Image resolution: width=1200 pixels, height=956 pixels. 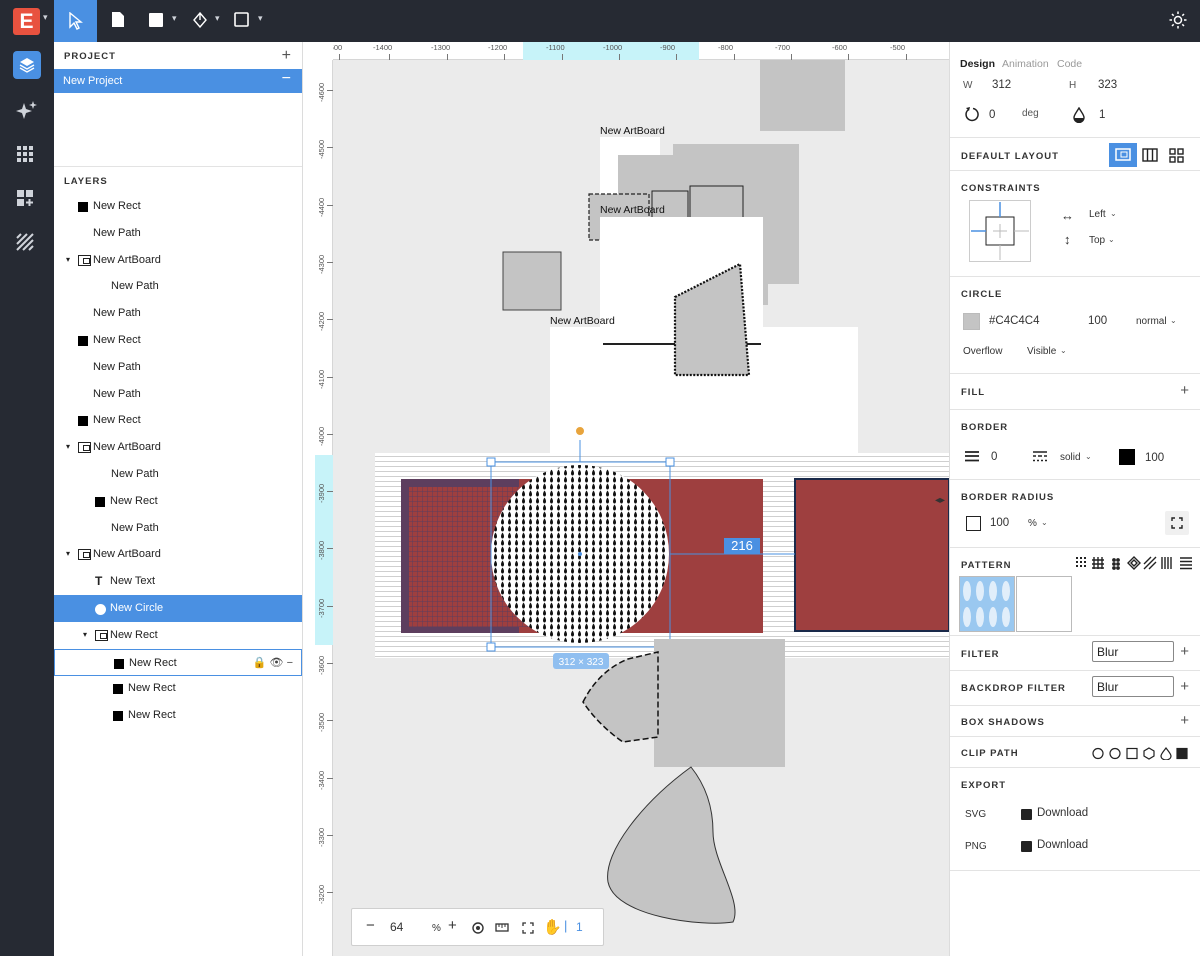 I want to click on overflow-select: Visible, so click(x=1041, y=351).